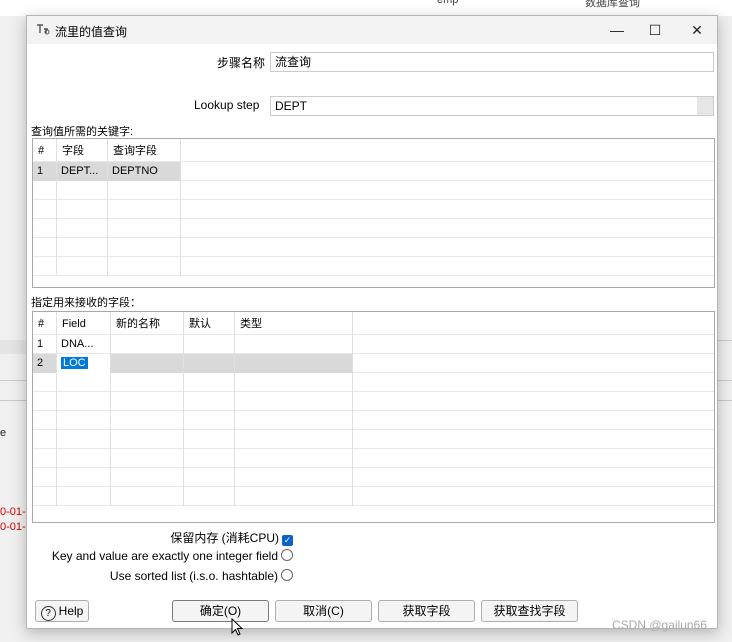 Image resolution: width=732 pixels, height=642 pixels. I want to click on table-header: ^ # 字段 查询字段, so click(373, 150).